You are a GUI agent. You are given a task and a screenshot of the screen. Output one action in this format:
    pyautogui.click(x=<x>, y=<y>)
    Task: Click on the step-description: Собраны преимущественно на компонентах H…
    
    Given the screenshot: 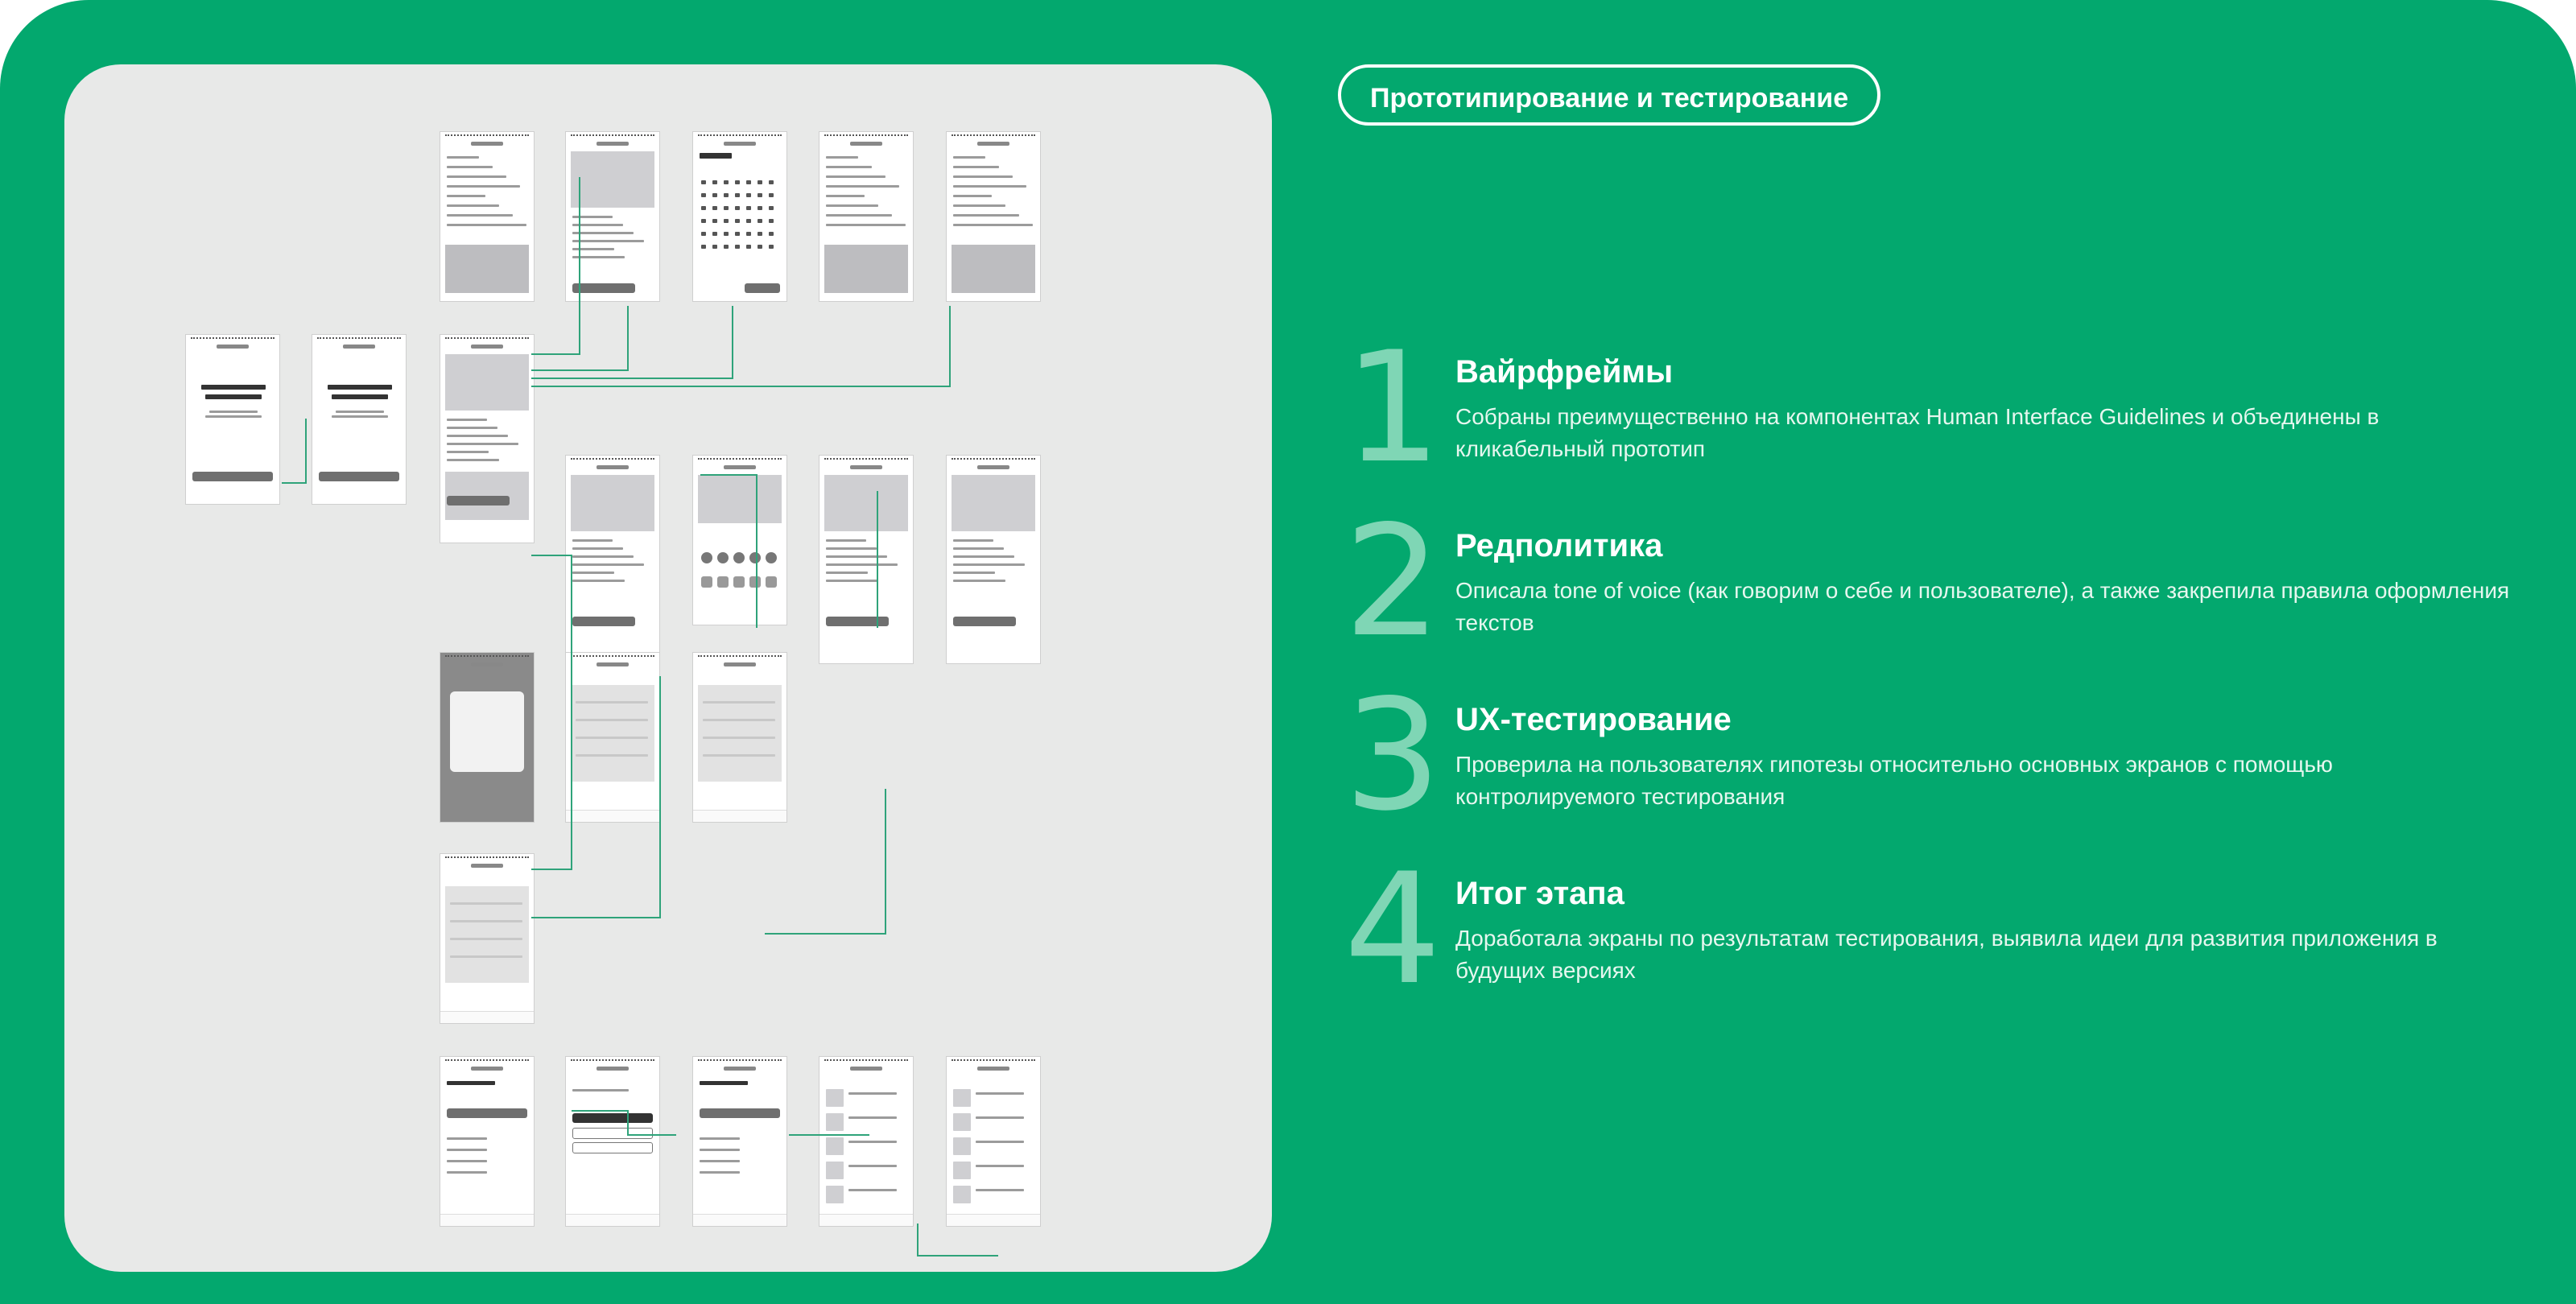 What is the action you would take?
    pyautogui.click(x=1917, y=432)
    